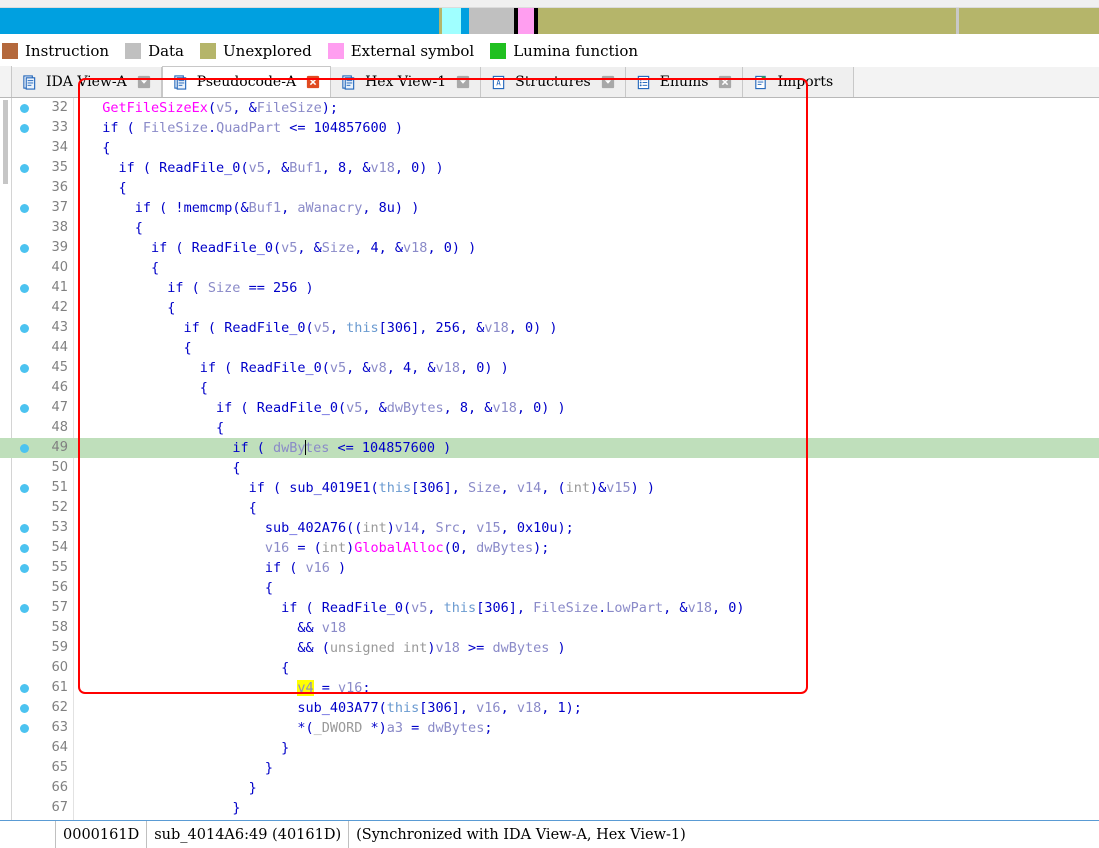 The height and width of the screenshot is (848, 1099). What do you see at coordinates (87, 82) in the screenshot?
I see `tab-ida-view-a: IDA View-A` at bounding box center [87, 82].